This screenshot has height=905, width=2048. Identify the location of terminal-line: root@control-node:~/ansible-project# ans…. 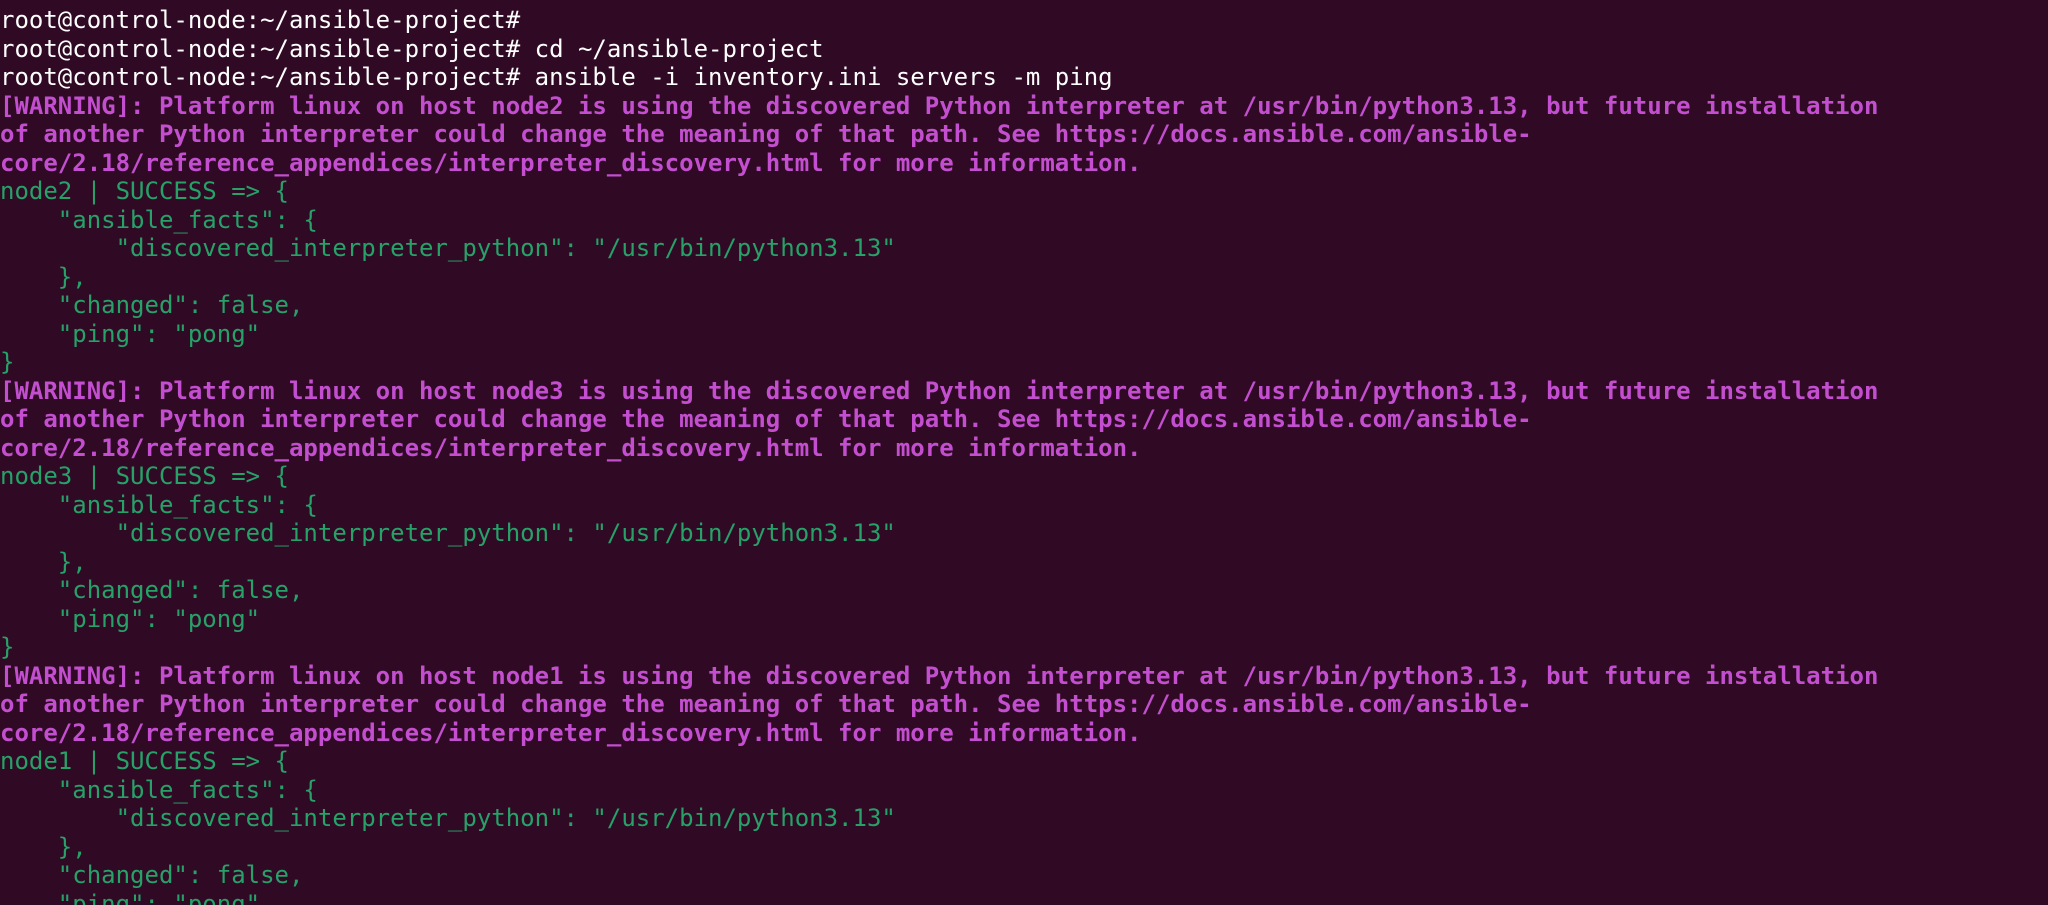
(556, 77).